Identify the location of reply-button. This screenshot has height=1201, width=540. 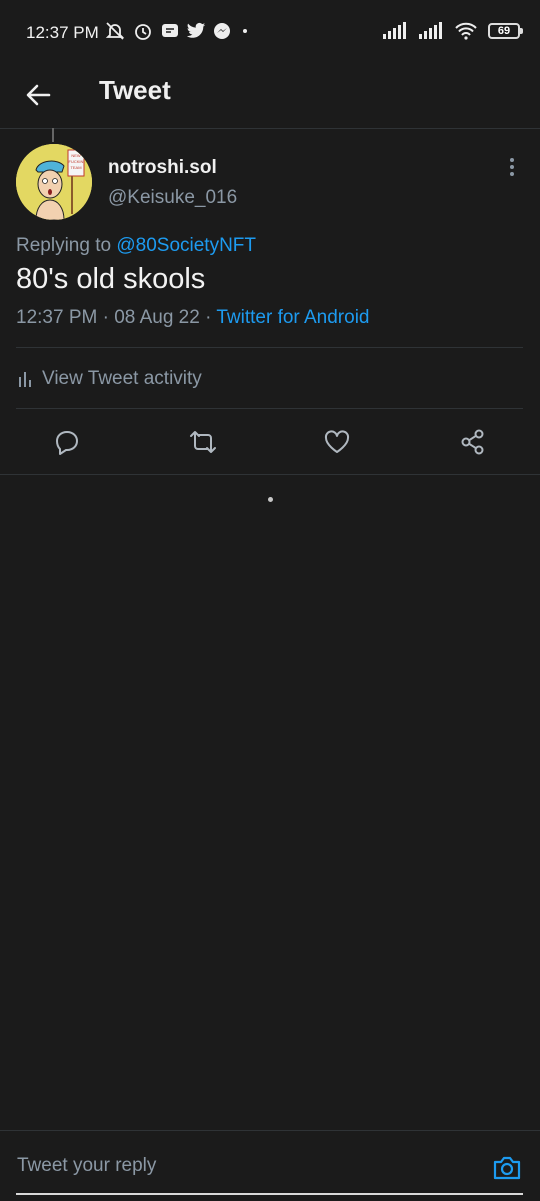
(67, 442).